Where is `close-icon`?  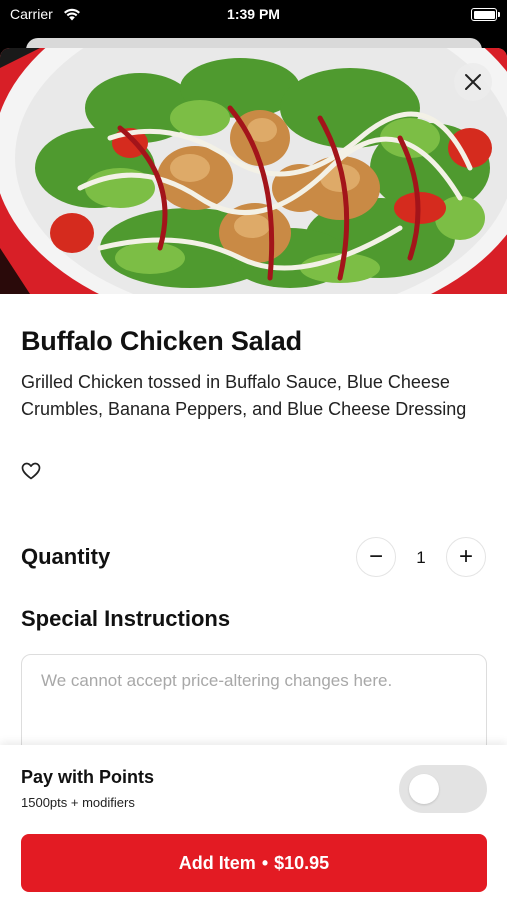
close-icon is located at coordinates (473, 82).